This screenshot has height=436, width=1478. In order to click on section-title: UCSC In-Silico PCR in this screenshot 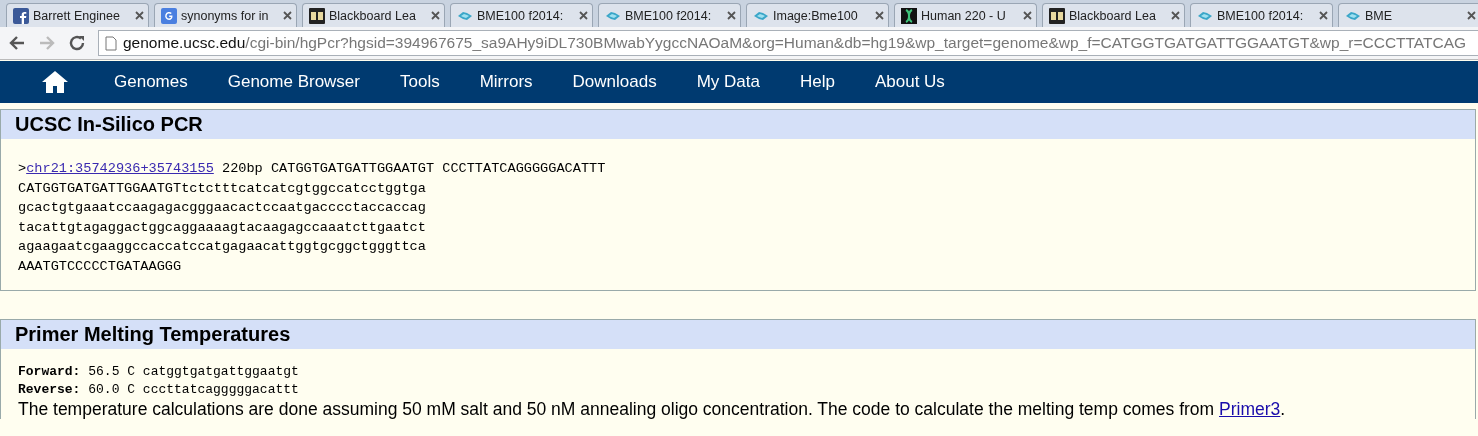, I will do `click(738, 124)`.